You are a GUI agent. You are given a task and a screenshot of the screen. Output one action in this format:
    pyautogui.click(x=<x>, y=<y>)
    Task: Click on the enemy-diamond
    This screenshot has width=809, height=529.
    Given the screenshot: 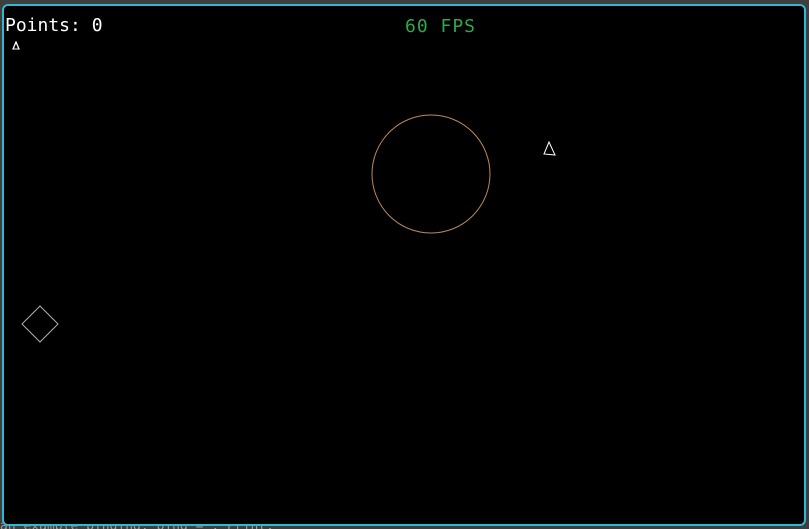 What is the action you would take?
    pyautogui.click(x=40, y=324)
    